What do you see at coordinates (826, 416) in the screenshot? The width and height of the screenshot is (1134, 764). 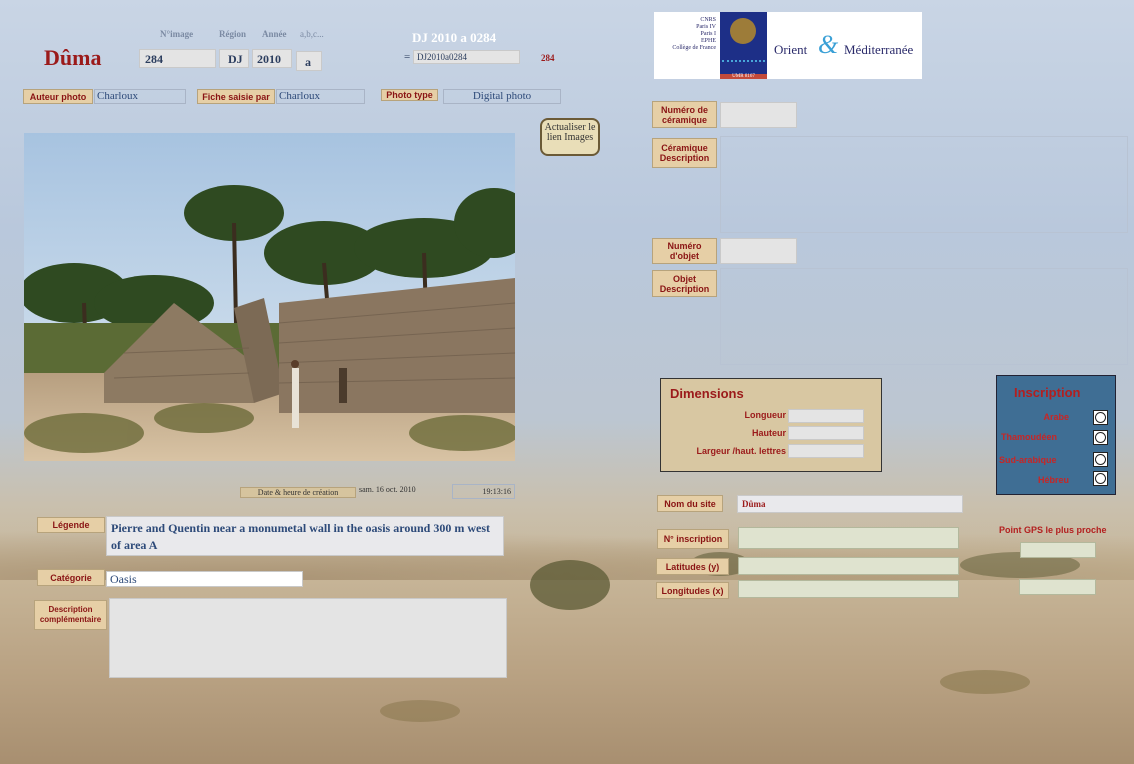 I see `longueur-field` at bounding box center [826, 416].